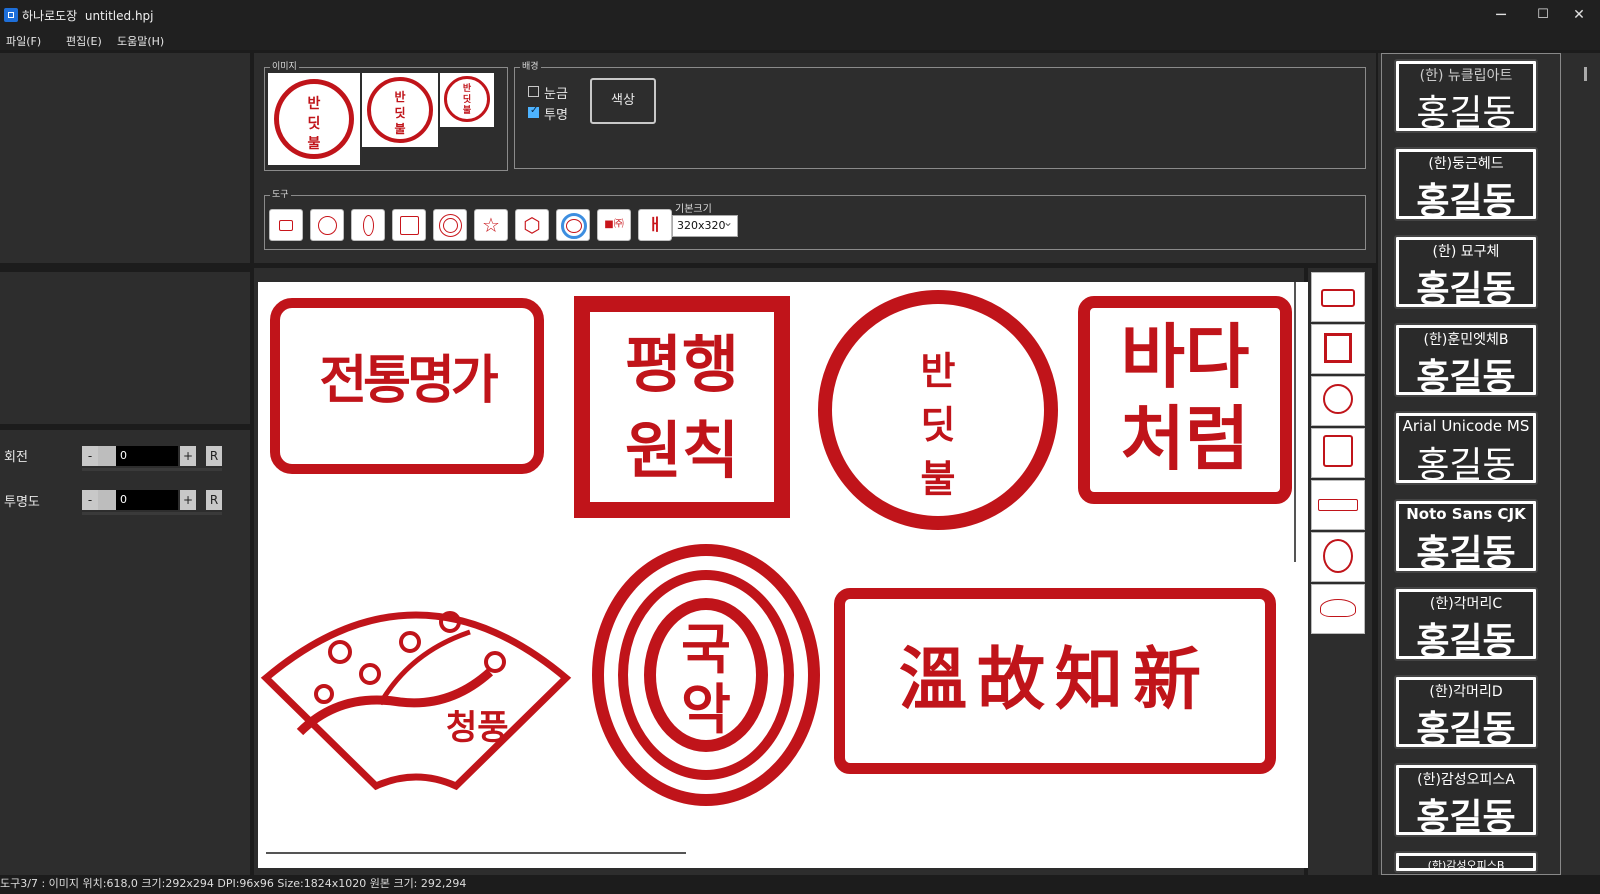 Image resolution: width=1600 pixels, height=894 pixels. I want to click on font-name: Noto Sans CJK, so click(1466, 514).